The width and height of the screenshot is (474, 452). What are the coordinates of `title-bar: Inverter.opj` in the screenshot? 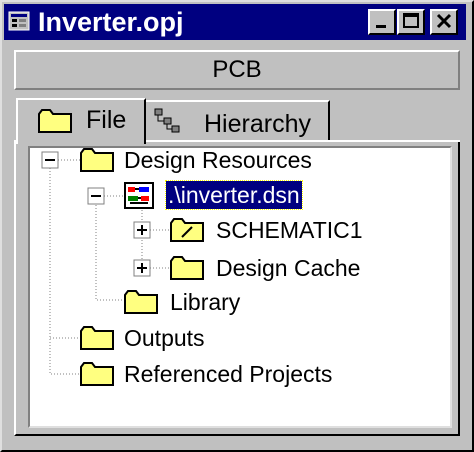 It's located at (235, 22).